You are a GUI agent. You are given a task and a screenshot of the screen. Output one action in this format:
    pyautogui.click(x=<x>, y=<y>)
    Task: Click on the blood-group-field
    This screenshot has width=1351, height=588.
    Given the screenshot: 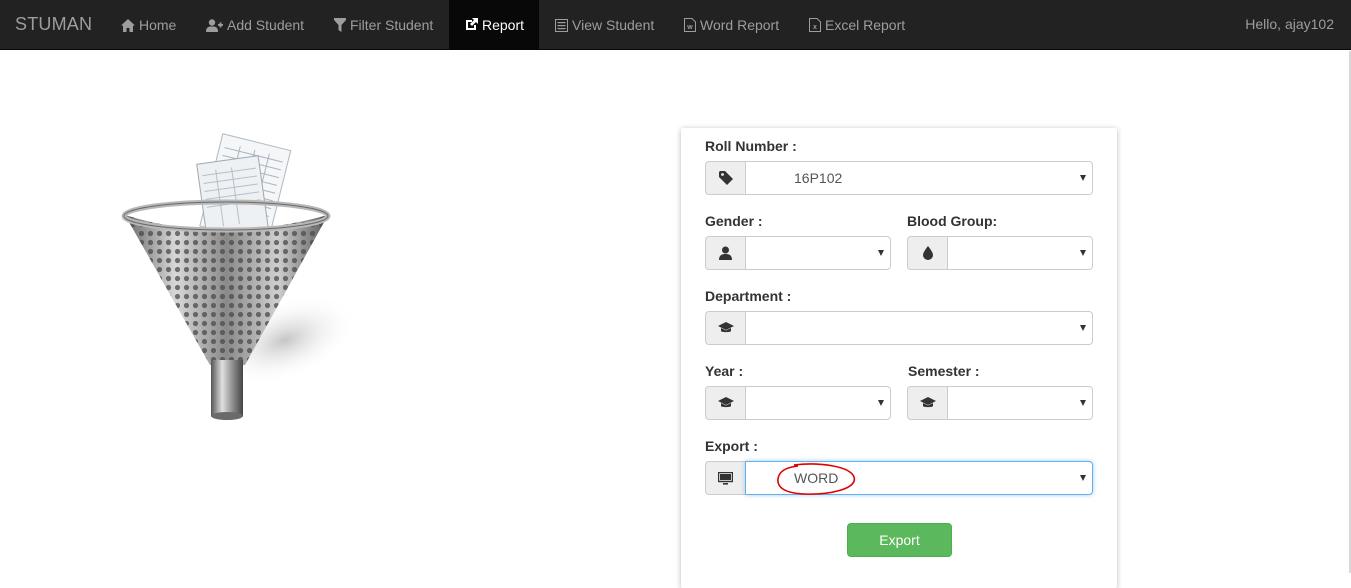 What is the action you would take?
    pyautogui.click(x=1000, y=253)
    